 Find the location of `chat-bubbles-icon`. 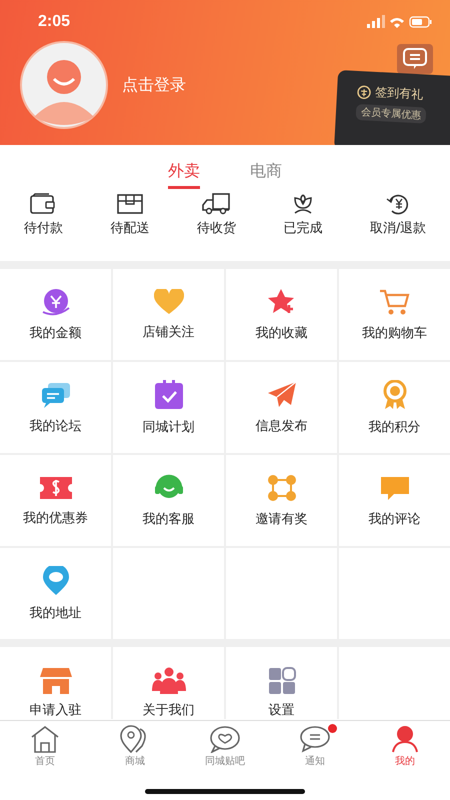

chat-bubbles-icon is located at coordinates (56, 394).